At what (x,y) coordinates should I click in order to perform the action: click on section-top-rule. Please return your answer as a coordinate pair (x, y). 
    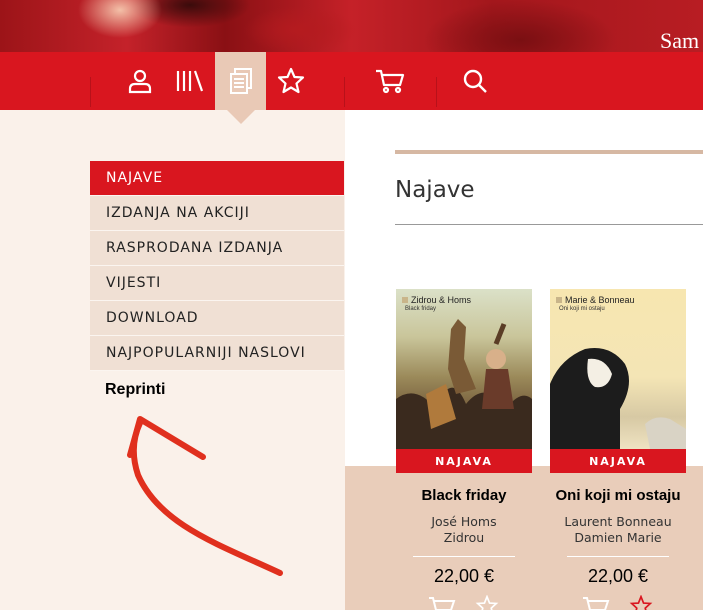
    Looking at the image, I should click on (549, 152).